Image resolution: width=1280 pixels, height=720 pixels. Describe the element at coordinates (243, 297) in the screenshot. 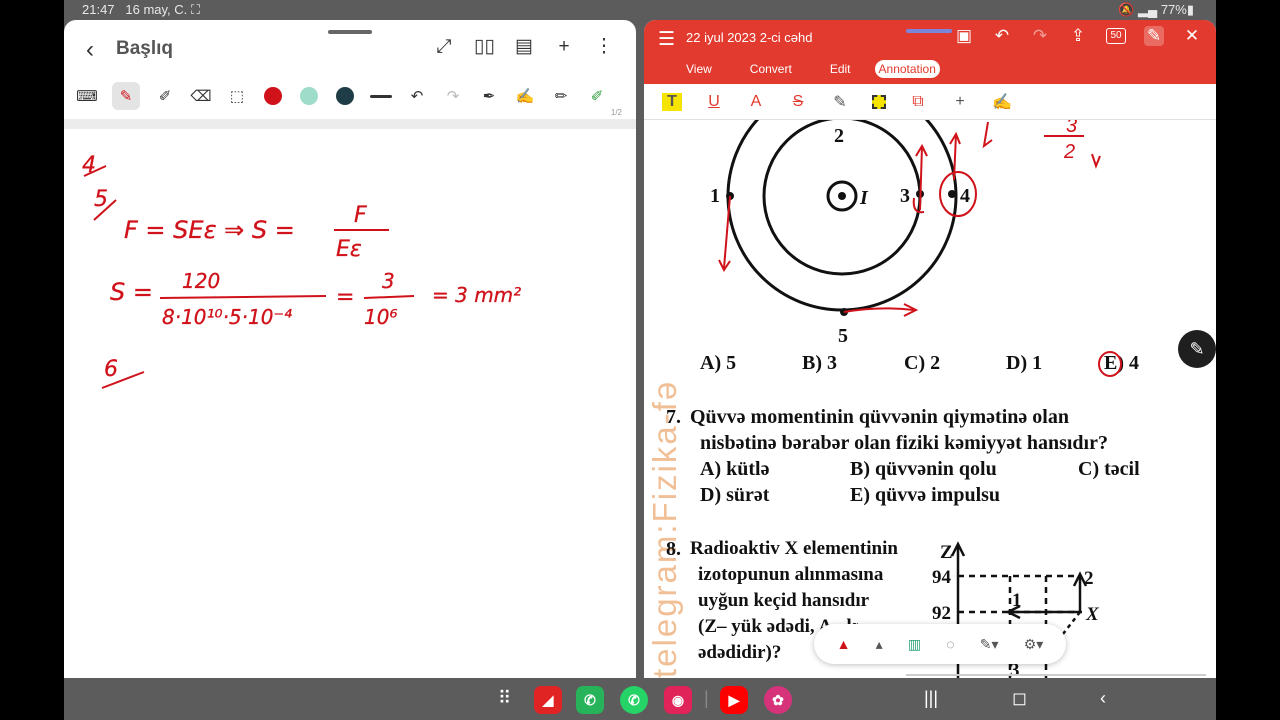

I see `ink-frac2-bar` at that location.